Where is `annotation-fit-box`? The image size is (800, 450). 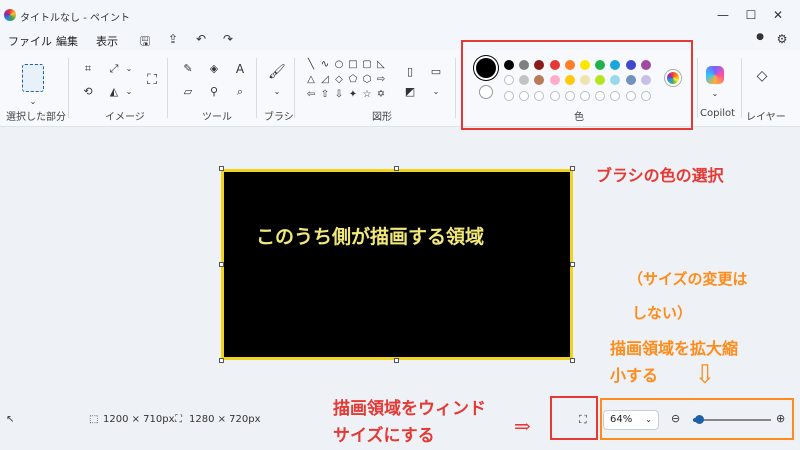 annotation-fit-box is located at coordinates (574, 418).